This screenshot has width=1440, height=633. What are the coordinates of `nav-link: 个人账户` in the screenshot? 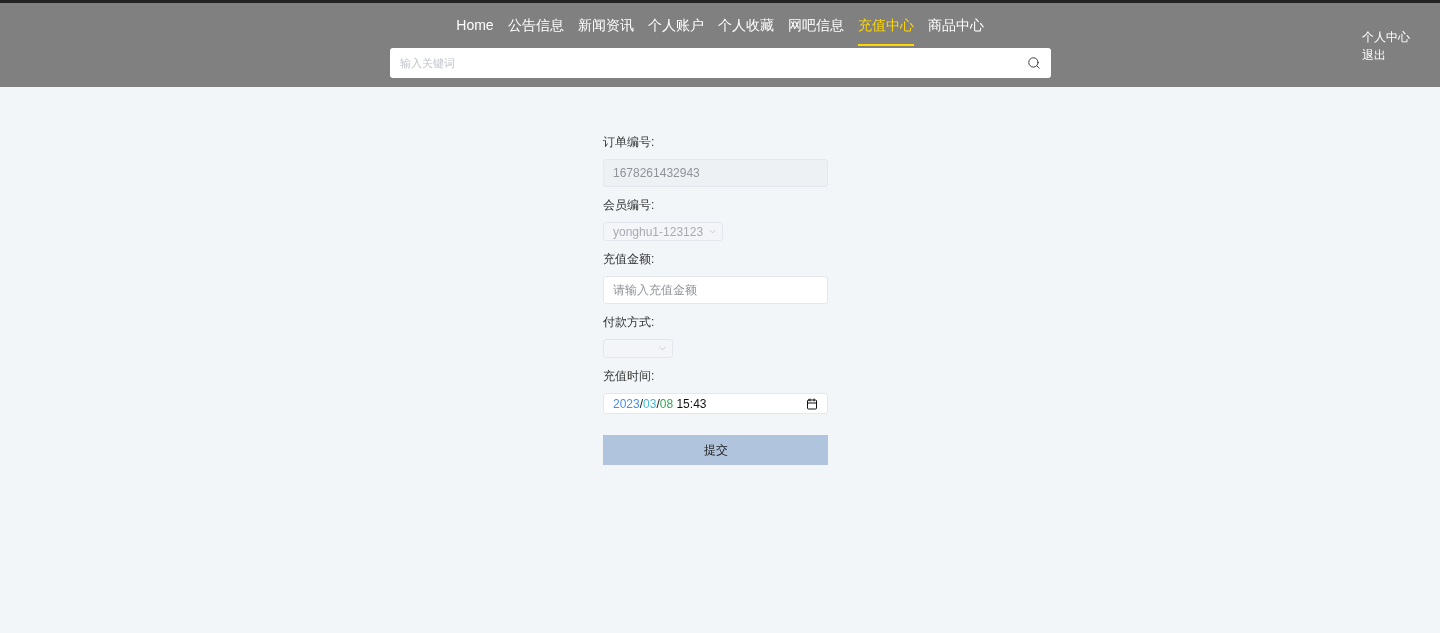 It's located at (675, 30).